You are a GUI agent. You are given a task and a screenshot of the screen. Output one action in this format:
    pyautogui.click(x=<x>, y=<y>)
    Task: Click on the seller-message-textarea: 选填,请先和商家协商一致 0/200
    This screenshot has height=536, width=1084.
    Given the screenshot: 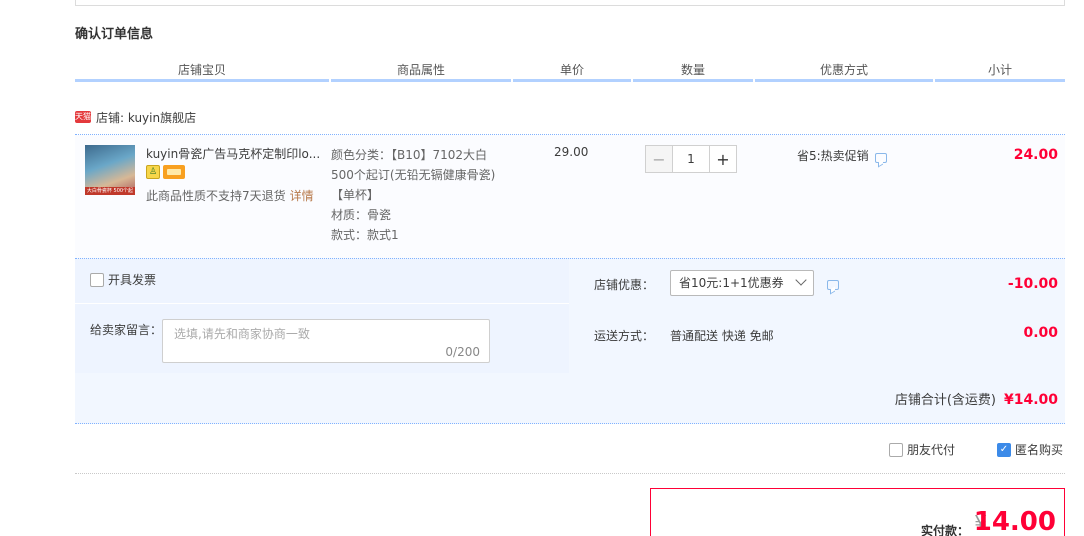 What is the action you would take?
    pyautogui.click(x=326, y=341)
    